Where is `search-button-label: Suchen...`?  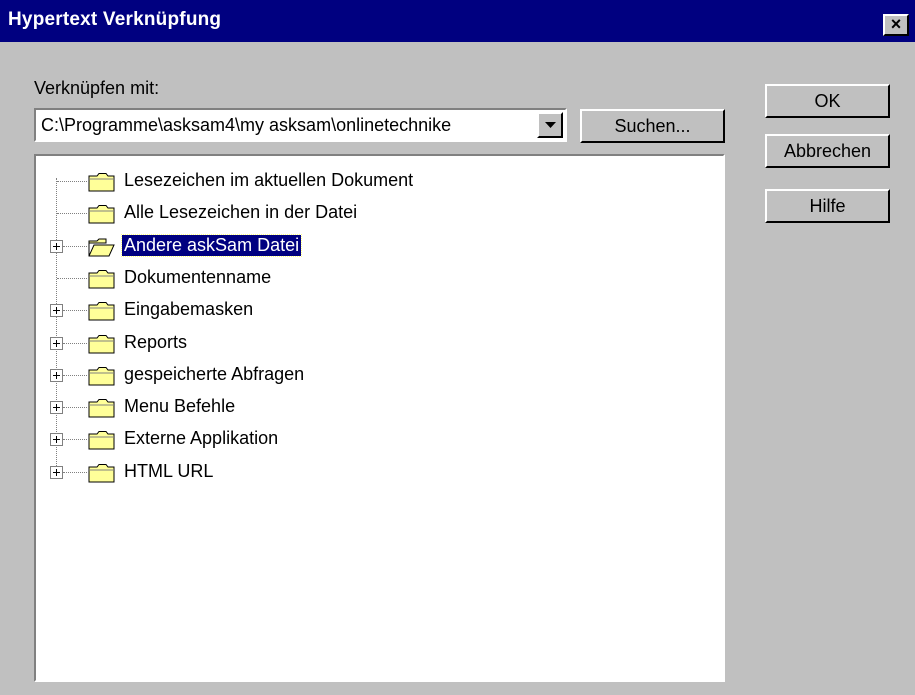 search-button-label: Suchen... is located at coordinates (652, 126).